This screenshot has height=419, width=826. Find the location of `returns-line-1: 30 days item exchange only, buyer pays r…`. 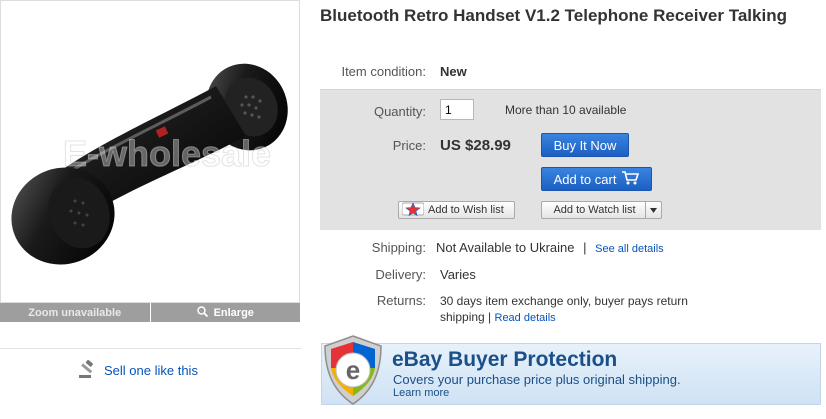

returns-line-1: 30 days item exchange only, buyer pays r… is located at coordinates (564, 301).